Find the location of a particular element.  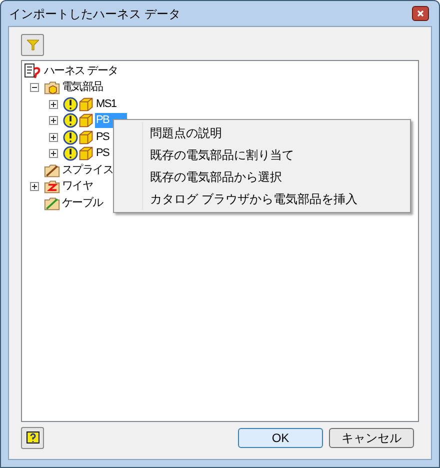

filter-button is located at coordinates (32, 45).